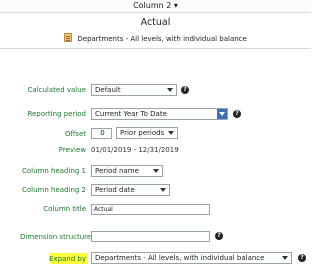  I want to click on dimension-structure-label: Dimension structure, so click(56, 237).